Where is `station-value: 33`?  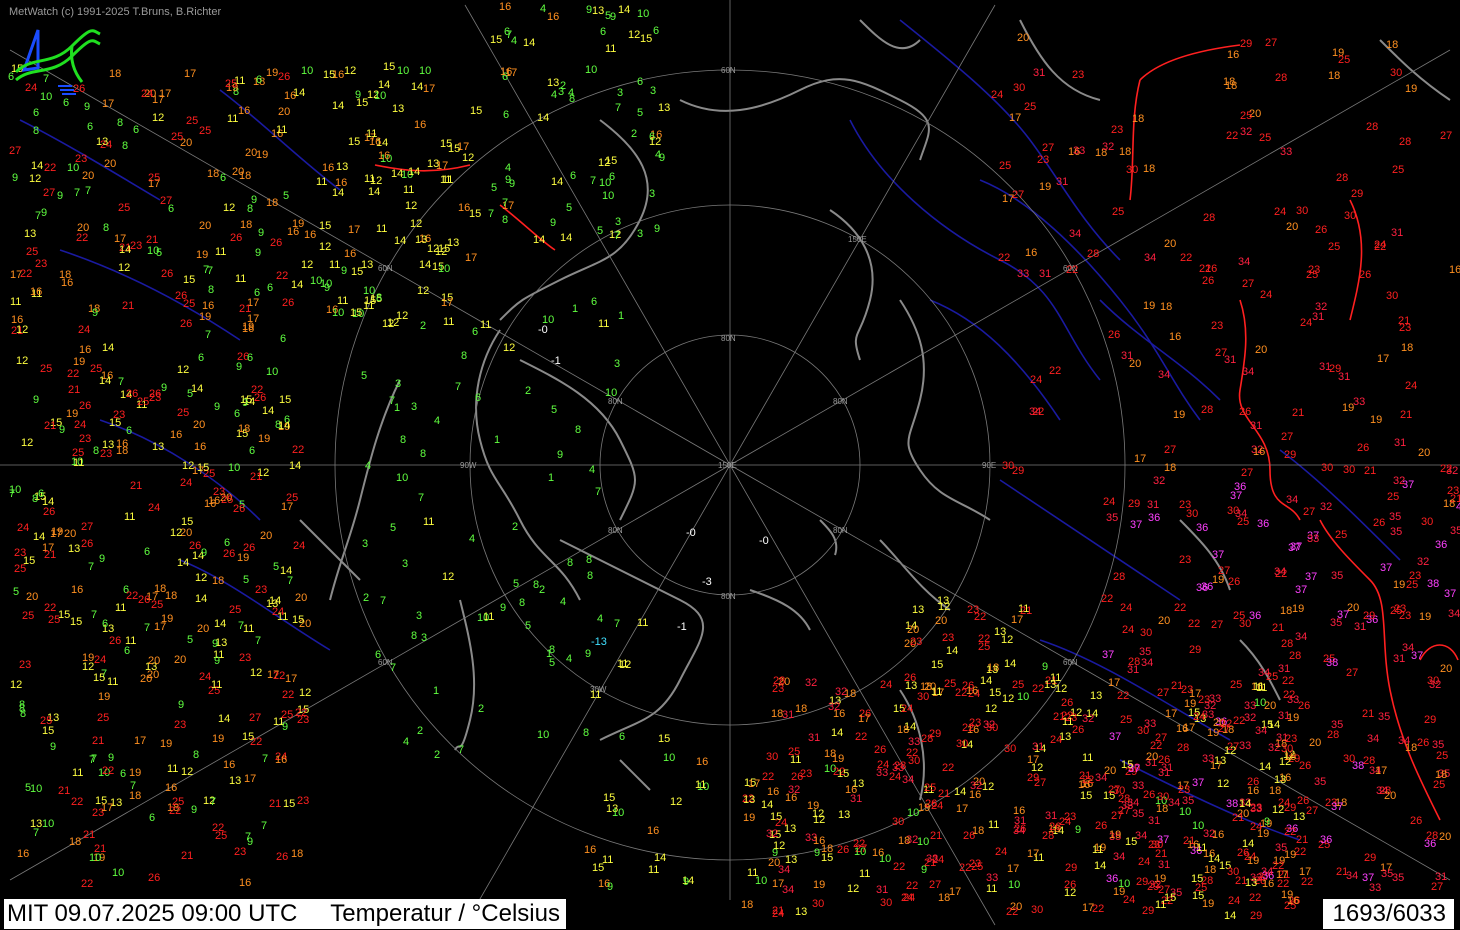 station-value: 33 is located at coordinates (1079, 151).